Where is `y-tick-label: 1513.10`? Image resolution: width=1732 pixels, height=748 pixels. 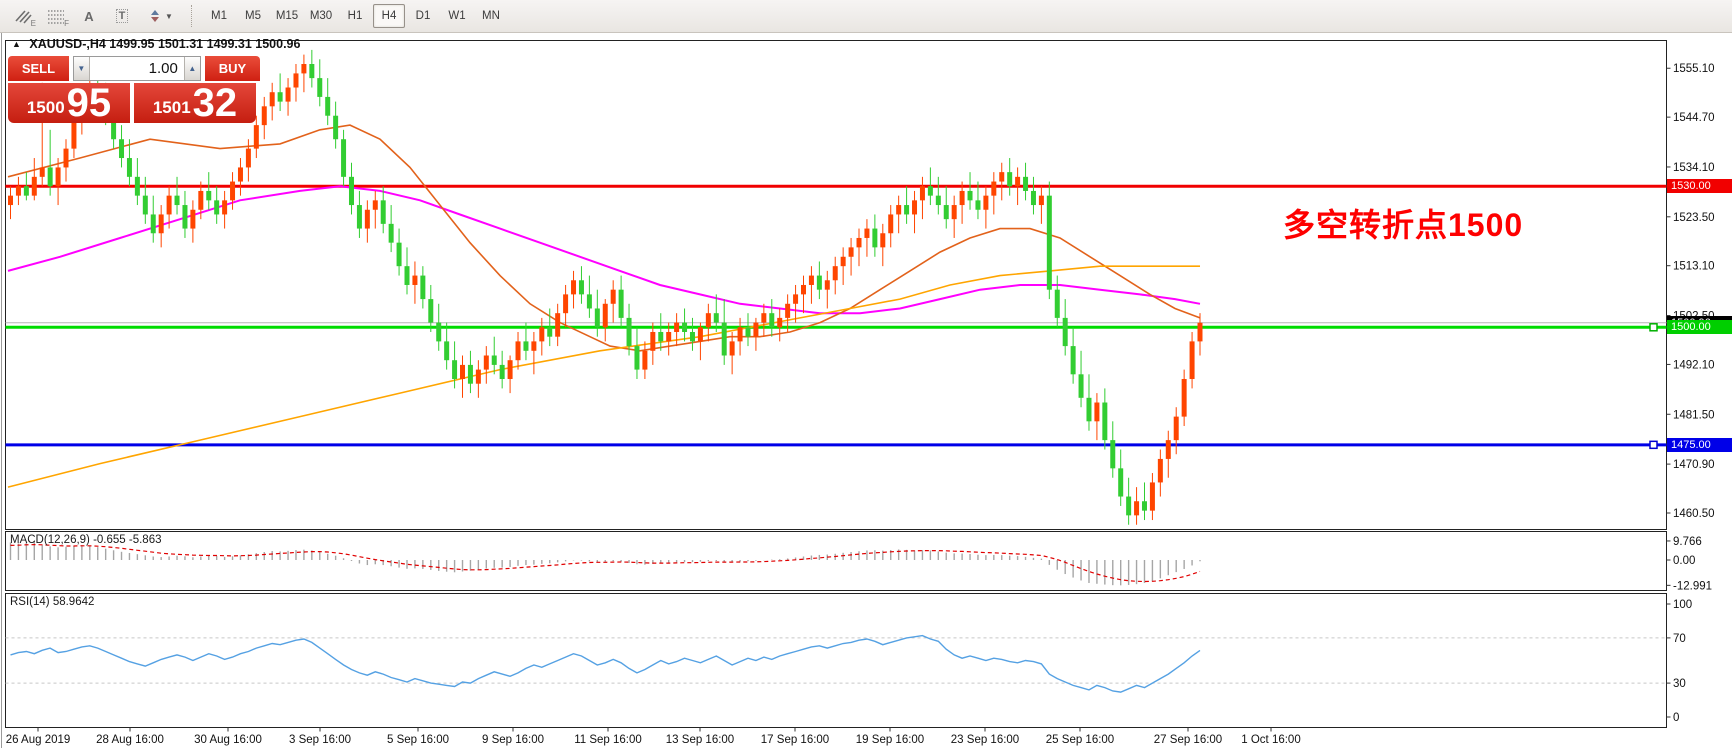 y-tick-label: 1513.10 is located at coordinates (1694, 267).